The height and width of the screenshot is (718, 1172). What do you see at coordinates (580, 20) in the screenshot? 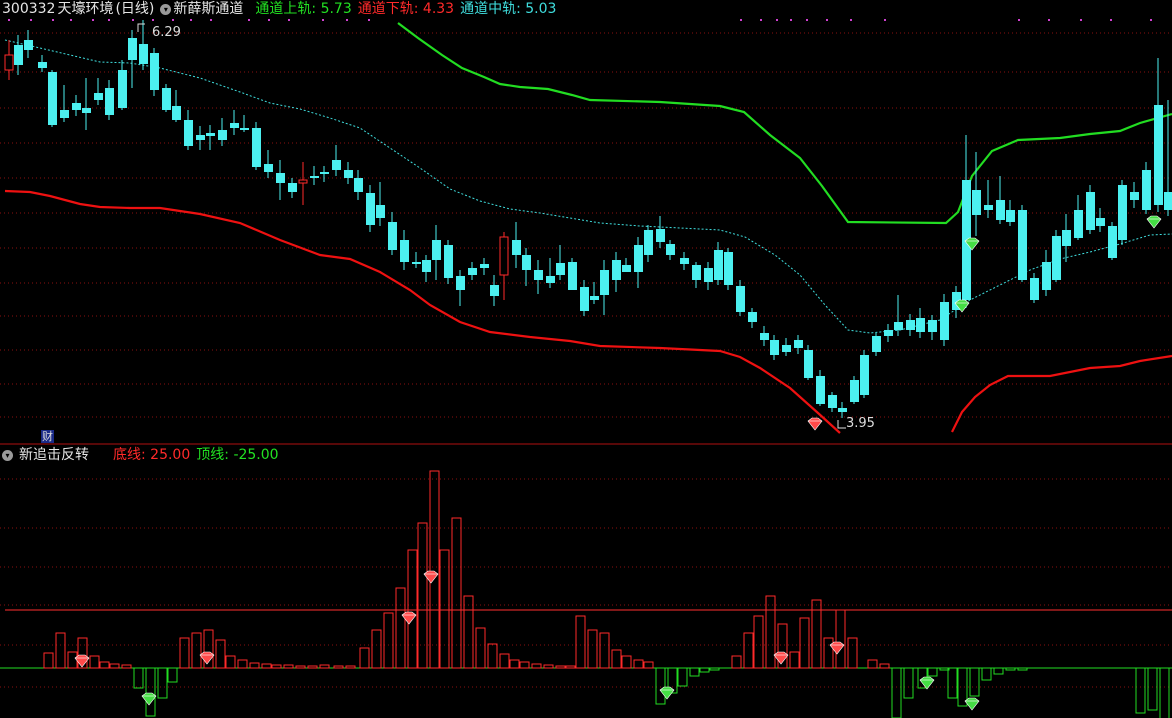
I see `signal-dots` at bounding box center [580, 20].